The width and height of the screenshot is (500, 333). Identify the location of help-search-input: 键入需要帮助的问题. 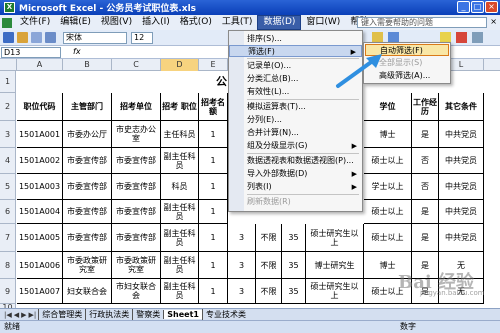
(422, 22).